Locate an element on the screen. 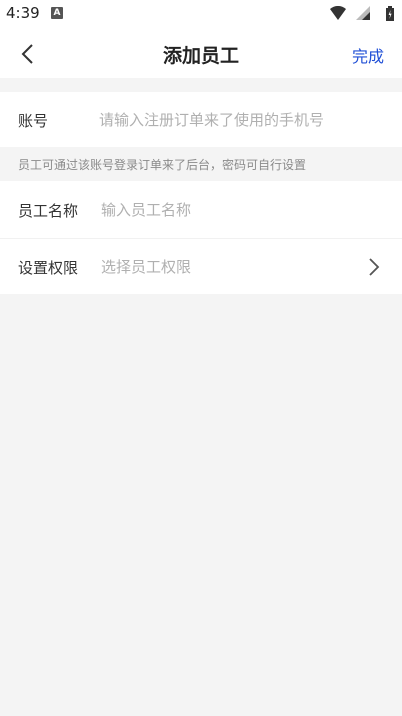  page-title: 添加员工 is located at coordinates (200, 56).